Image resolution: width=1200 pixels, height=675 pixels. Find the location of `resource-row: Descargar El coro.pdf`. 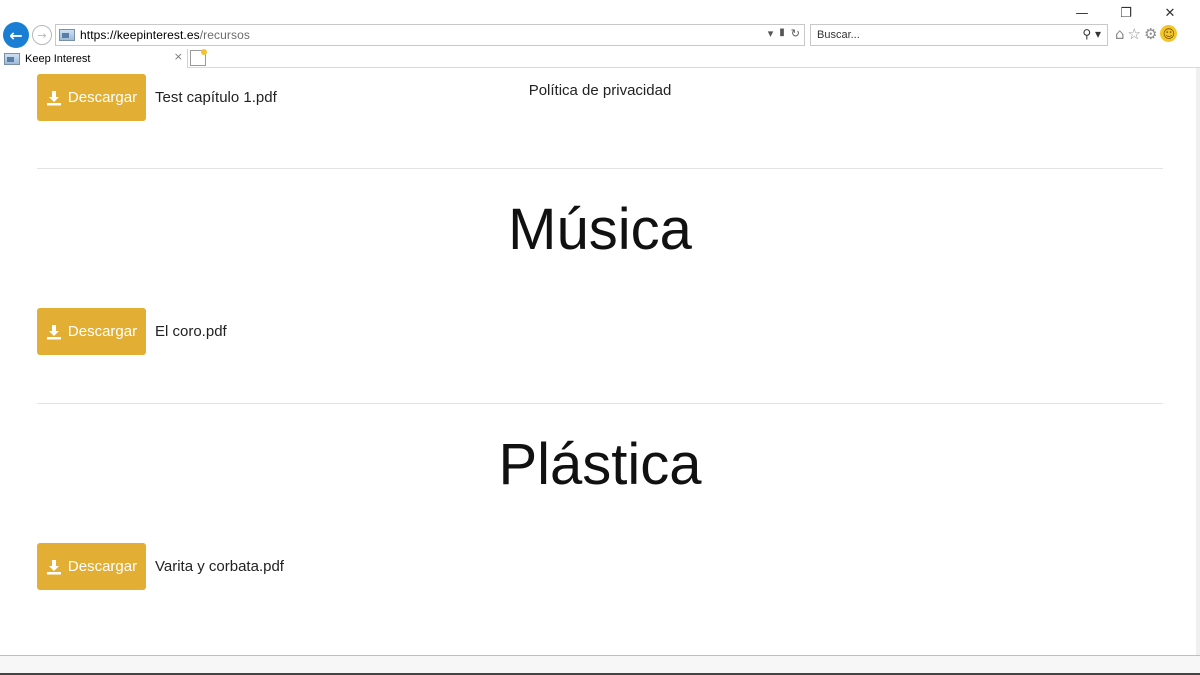

resource-row: Descargar El coro.pdf is located at coordinates (132, 331).